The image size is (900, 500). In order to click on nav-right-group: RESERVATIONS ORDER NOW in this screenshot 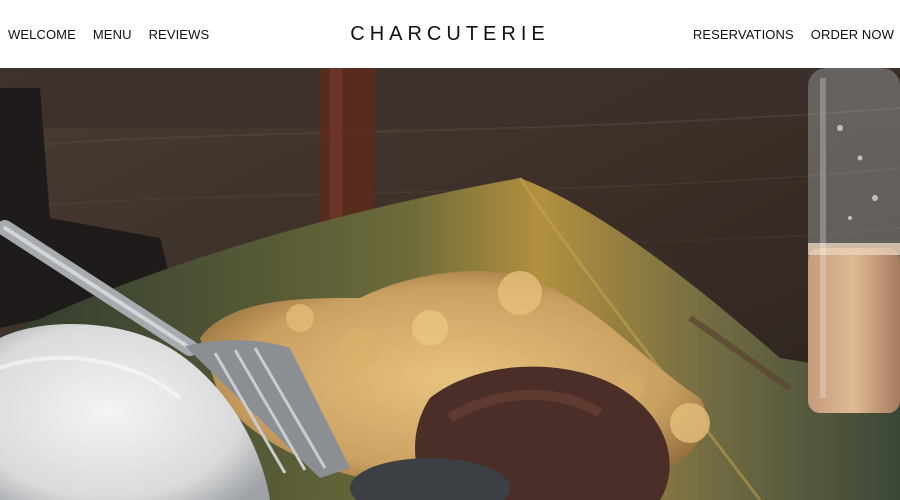, I will do `click(785, 34)`.